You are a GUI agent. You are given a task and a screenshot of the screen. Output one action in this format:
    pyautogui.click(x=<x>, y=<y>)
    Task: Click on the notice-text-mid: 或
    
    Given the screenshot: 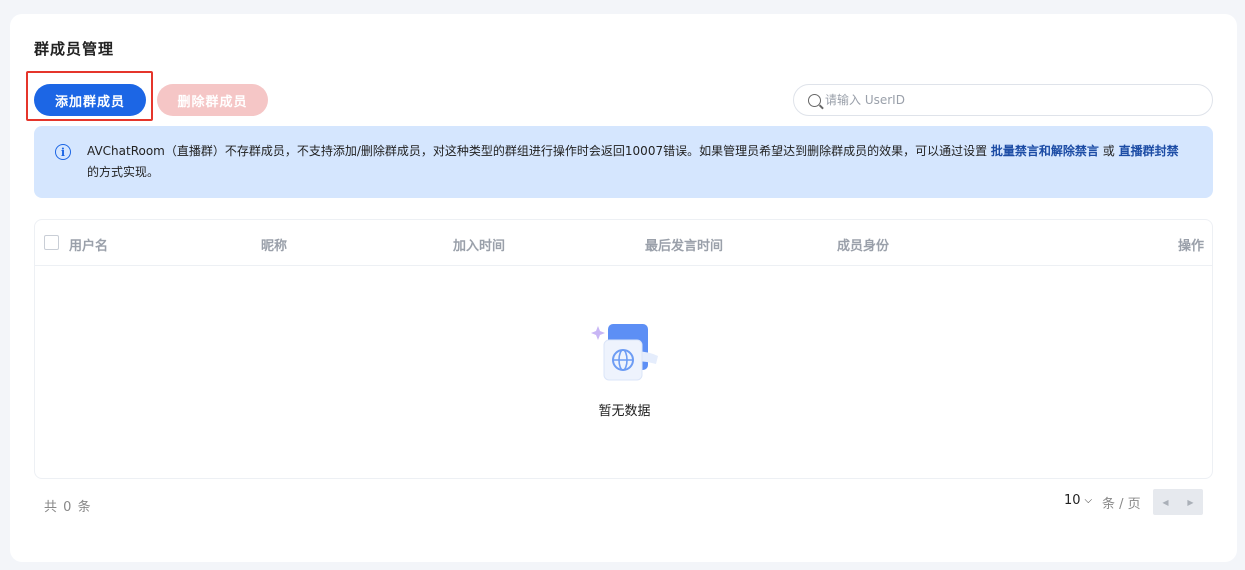 What is the action you would take?
    pyautogui.click(x=1108, y=151)
    